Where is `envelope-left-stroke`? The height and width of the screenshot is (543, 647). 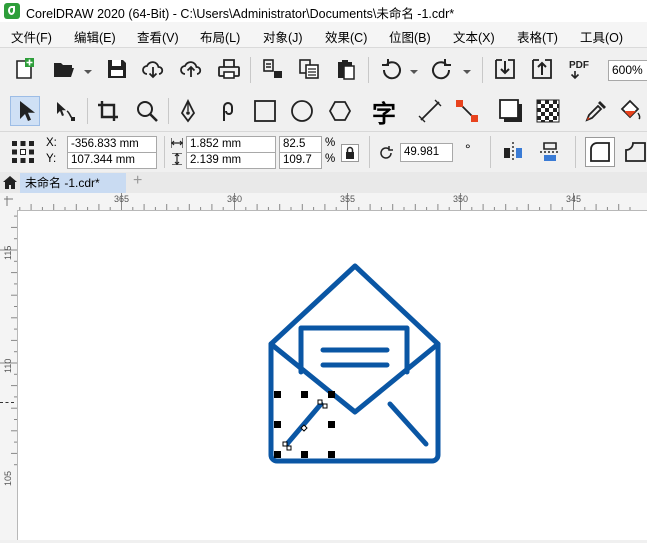
envelope-left-stroke is located at coordinates (304, 424).